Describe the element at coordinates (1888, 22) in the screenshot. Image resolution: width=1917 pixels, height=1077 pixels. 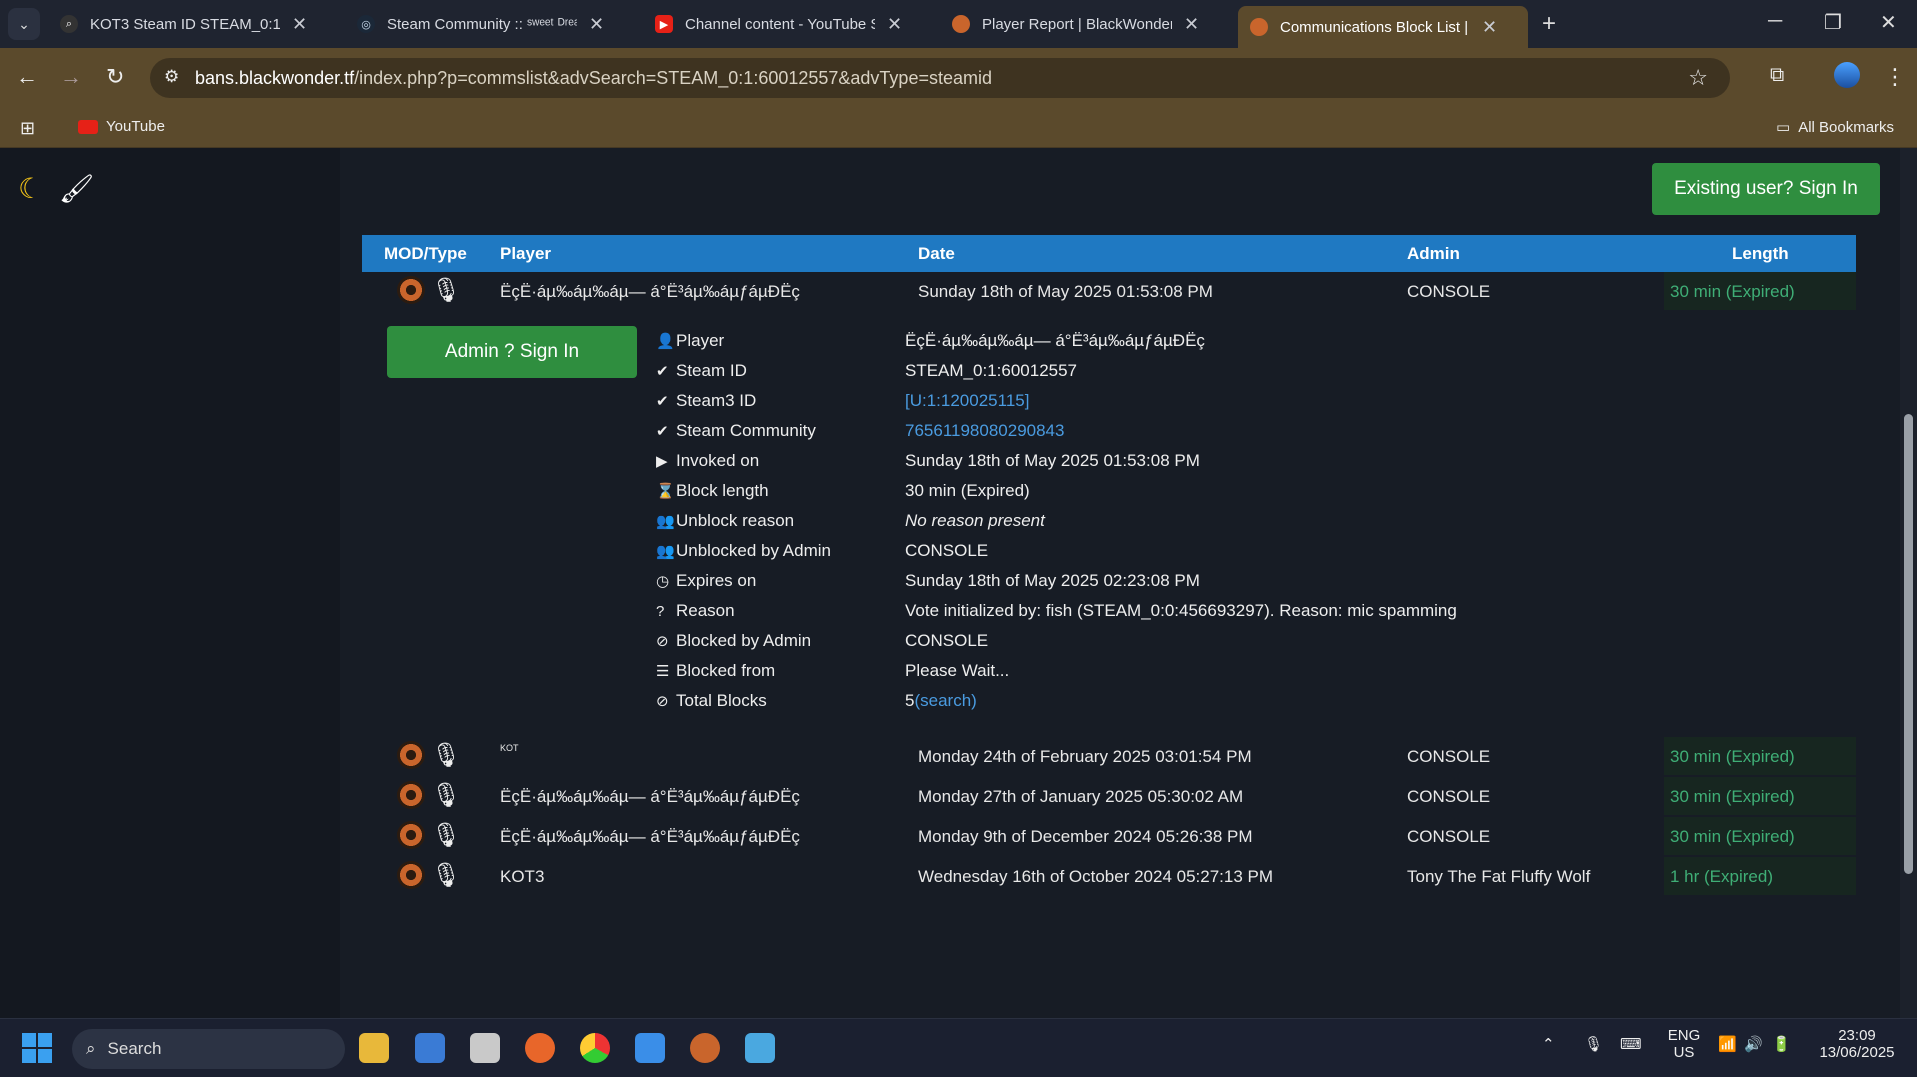
I see `window-close-icon: ✕` at that location.